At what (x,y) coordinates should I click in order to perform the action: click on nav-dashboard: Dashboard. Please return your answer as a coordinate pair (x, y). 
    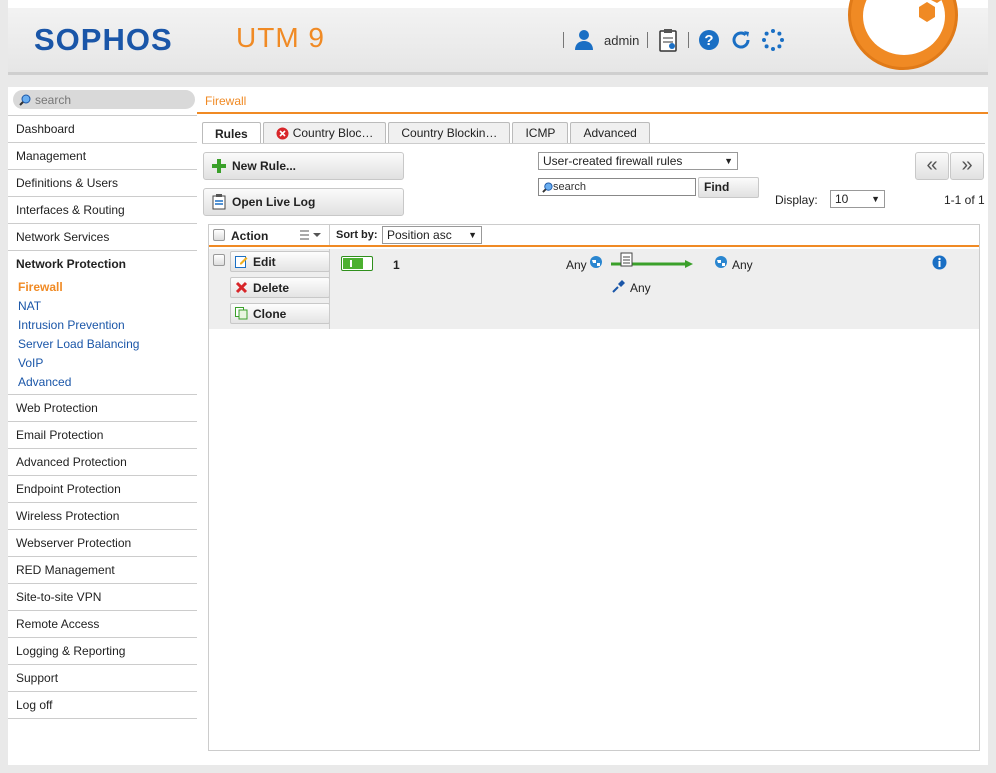
    Looking at the image, I should click on (102, 129).